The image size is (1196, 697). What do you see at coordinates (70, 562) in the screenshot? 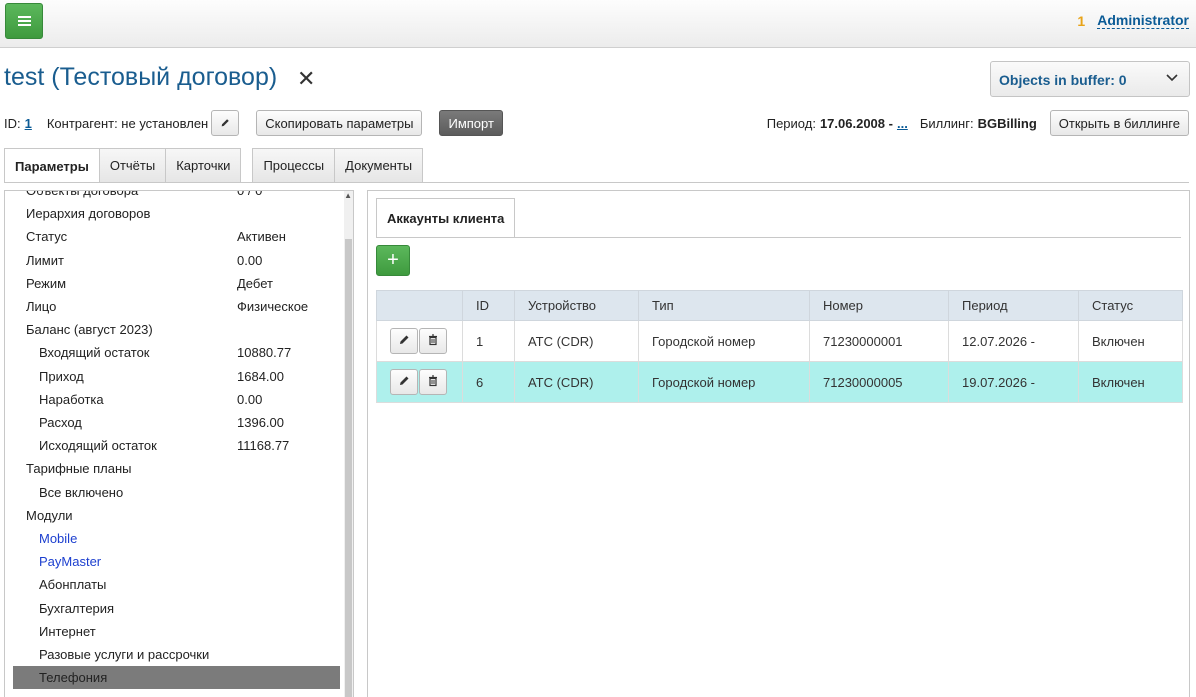
I see `tree-row-label: PayMaster` at bounding box center [70, 562].